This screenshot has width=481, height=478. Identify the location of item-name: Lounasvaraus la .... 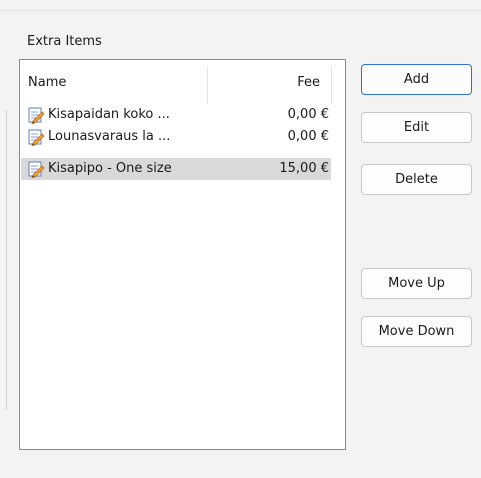
(109, 136).